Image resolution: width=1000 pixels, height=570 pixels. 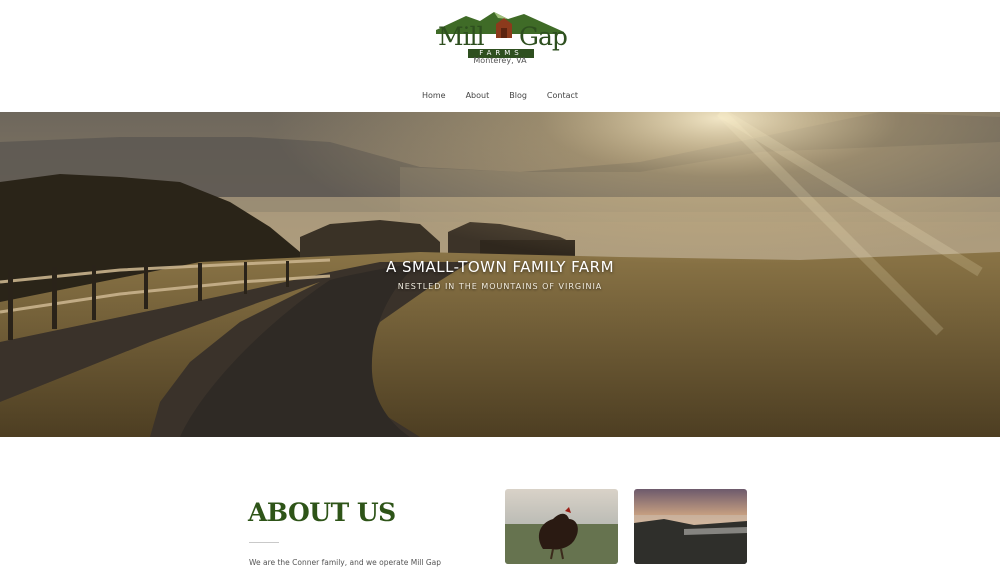 What do you see at coordinates (461, 36) in the screenshot?
I see `logo-word-left: Mill` at bounding box center [461, 36].